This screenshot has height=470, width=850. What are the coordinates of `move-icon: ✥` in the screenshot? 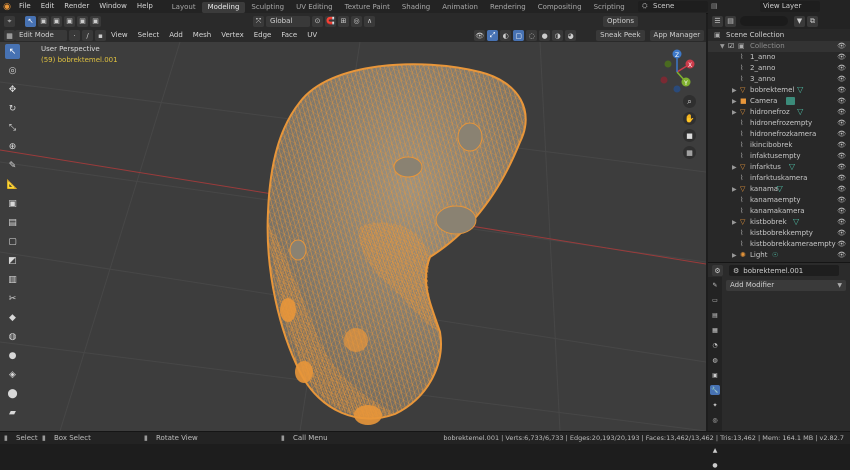 It's located at (12, 89).